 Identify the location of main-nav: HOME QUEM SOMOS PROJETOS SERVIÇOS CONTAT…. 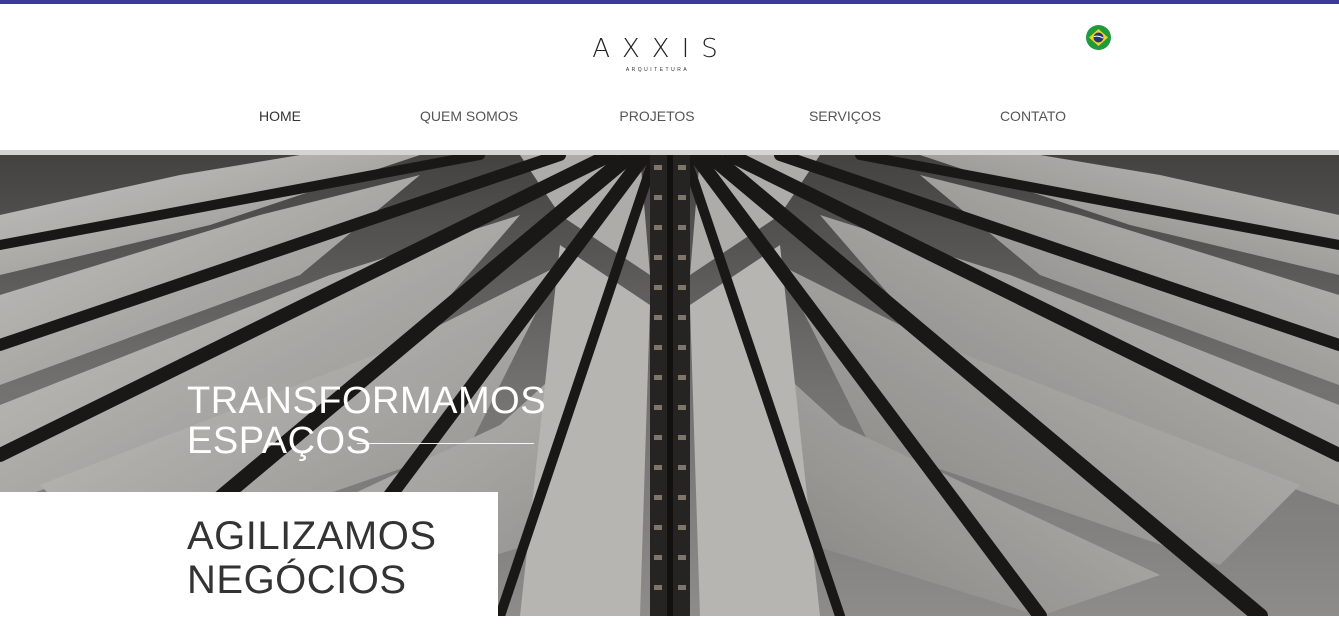
(669, 120).